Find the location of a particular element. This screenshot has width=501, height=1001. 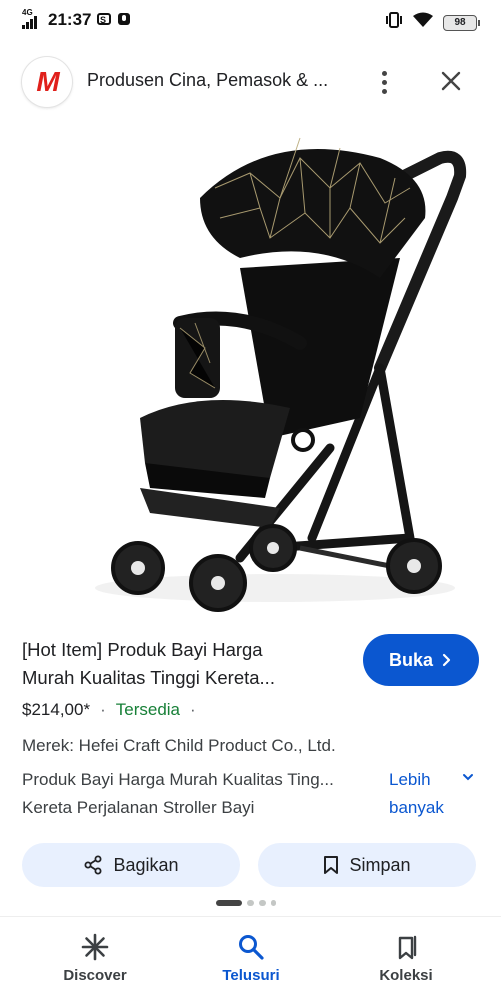

svg-text: S is located at coordinates (103, 20).